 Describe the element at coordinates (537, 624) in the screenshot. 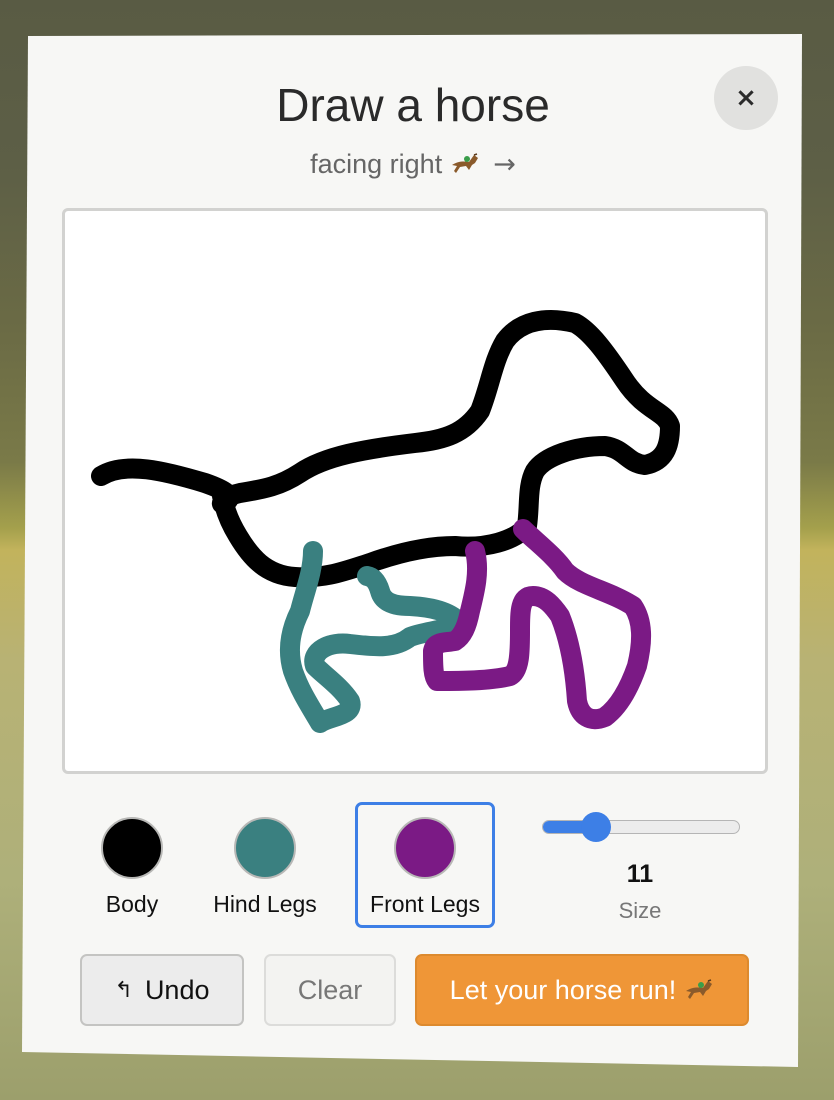

I see `front-legs-stroke` at that location.